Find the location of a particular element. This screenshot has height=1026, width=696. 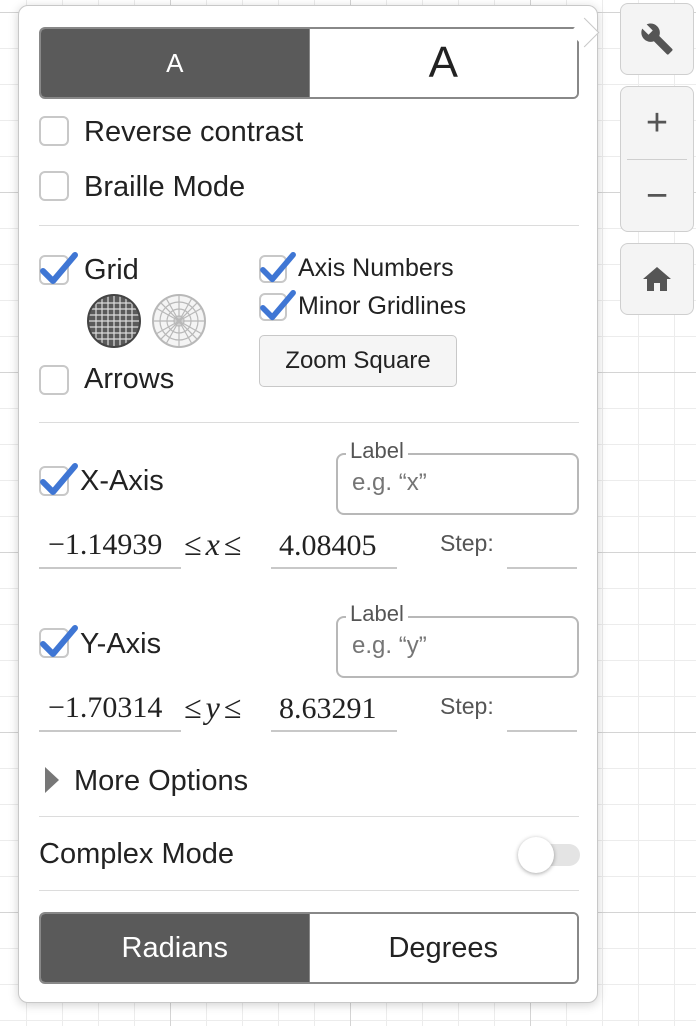

x-axis-checkbox is located at coordinates (58, 479).